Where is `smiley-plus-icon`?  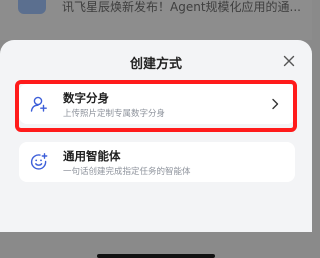 smiley-plus-icon is located at coordinates (39, 161).